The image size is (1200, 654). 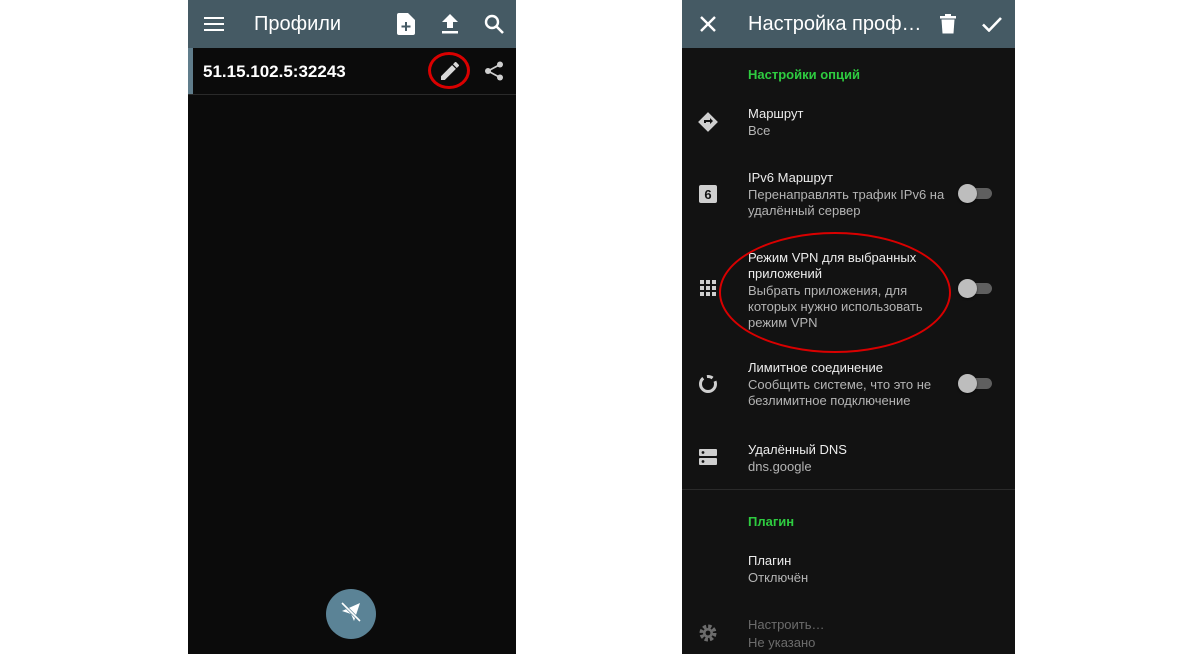 I want to click on apps-grid-icon, so click(x=708, y=288).